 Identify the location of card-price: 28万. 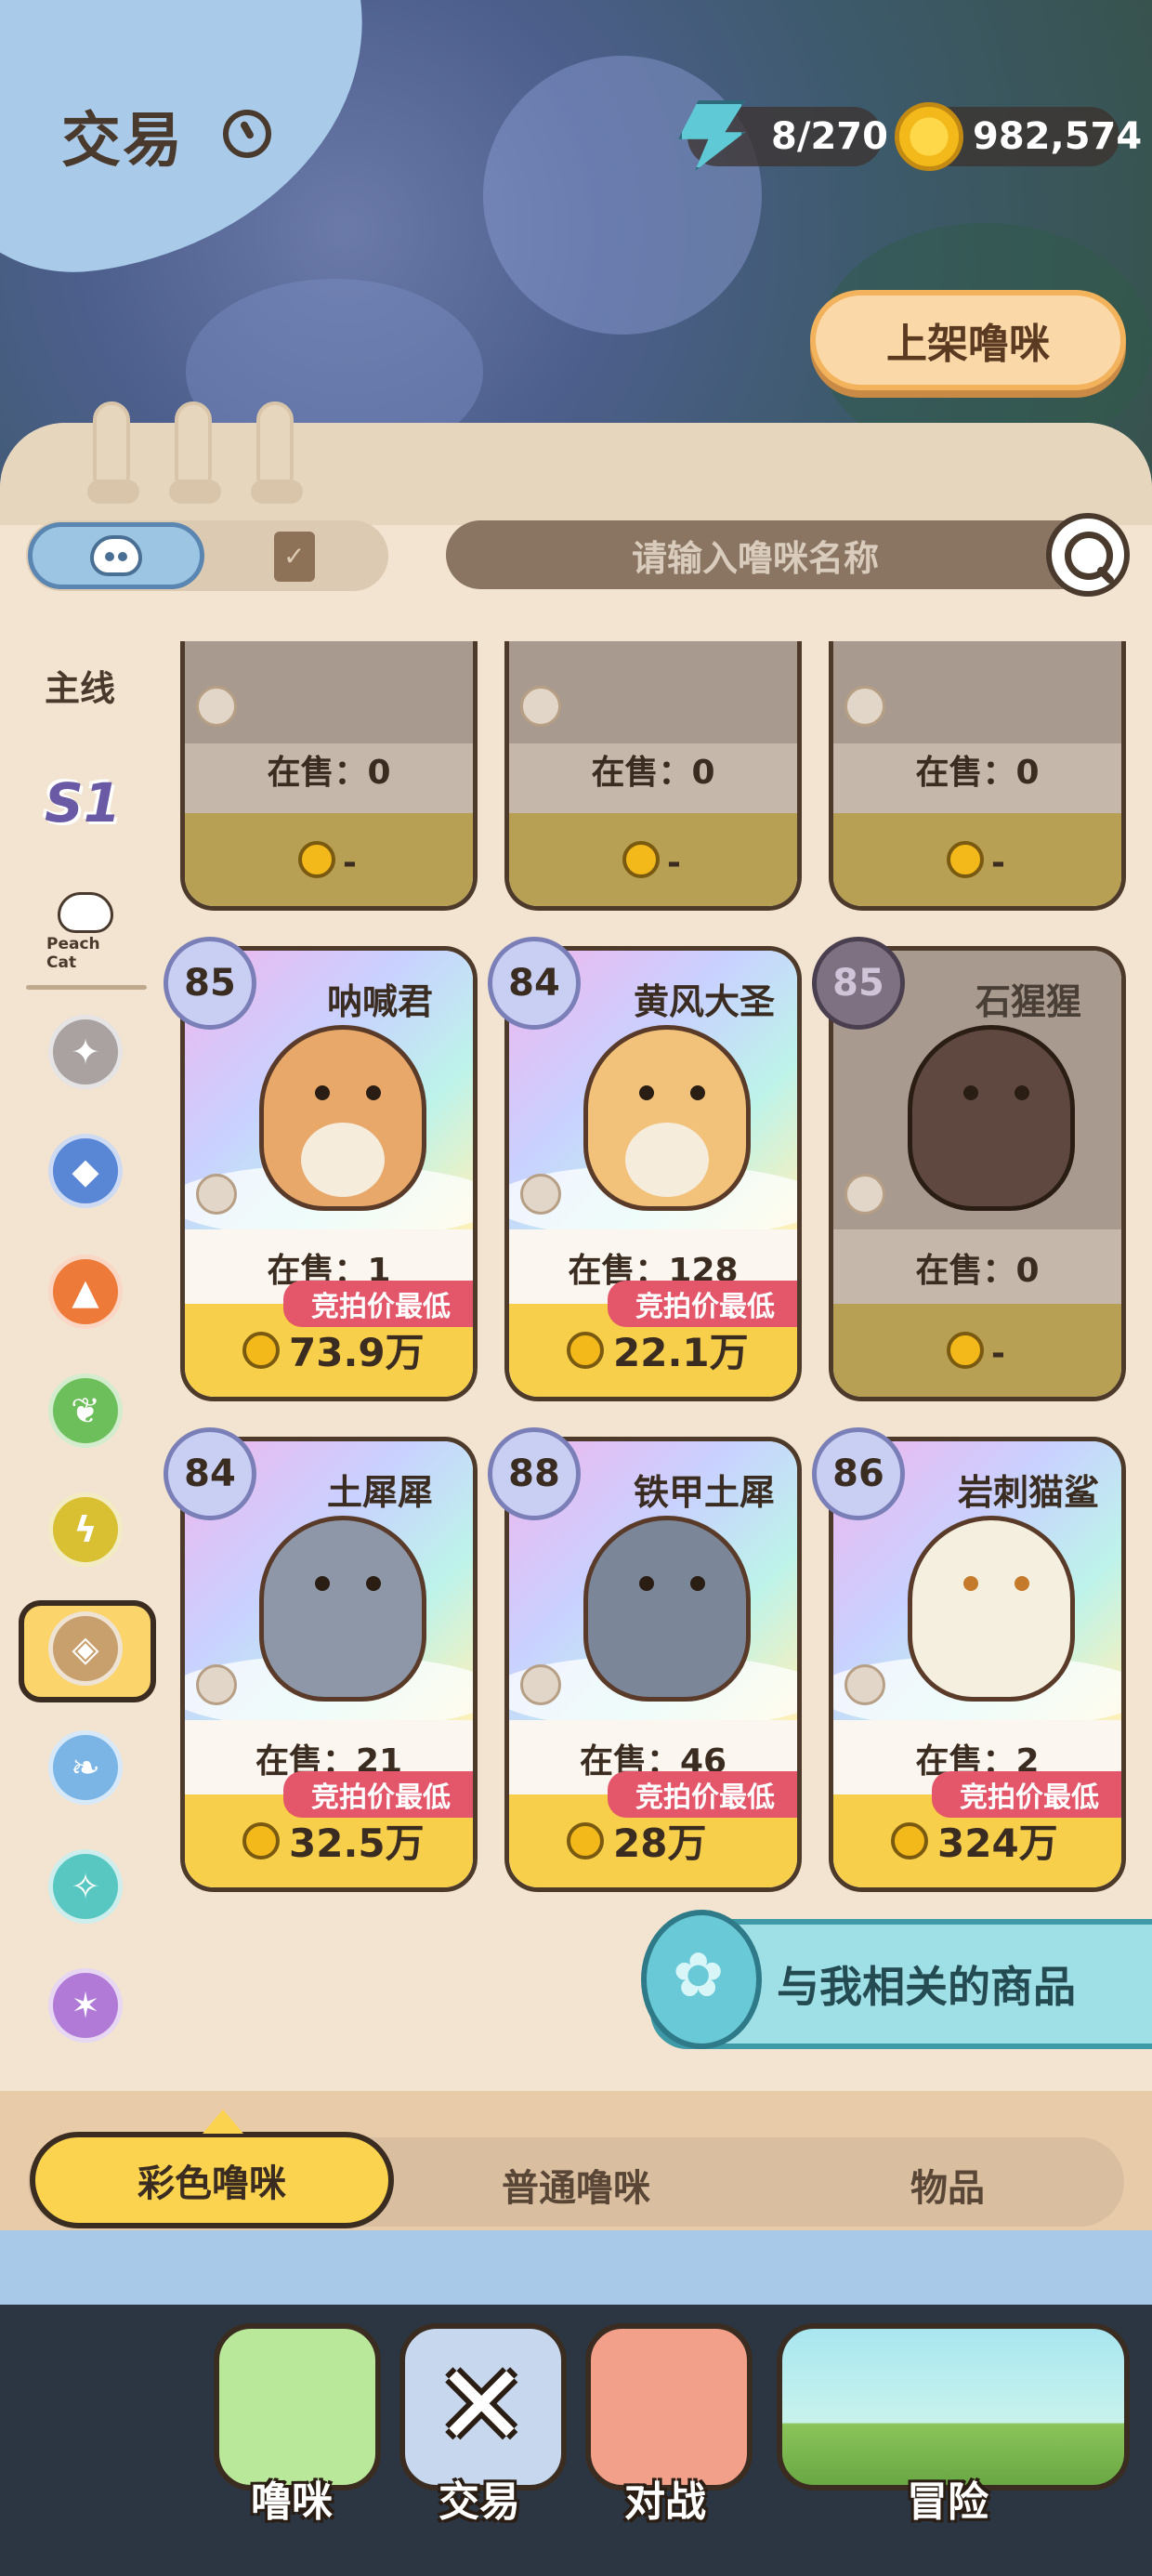
(660, 1843).